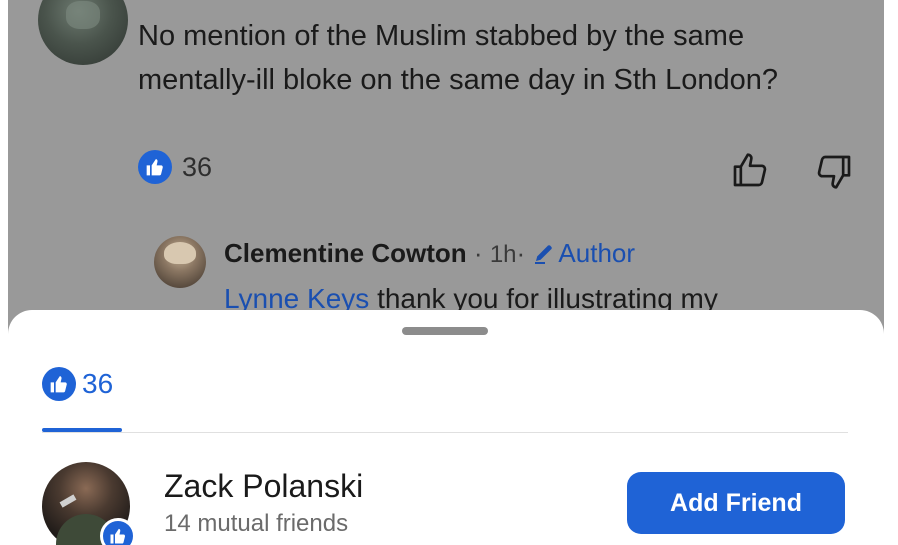 The height and width of the screenshot is (545, 898). I want to click on add-friend-button: Add Friend, so click(736, 503).